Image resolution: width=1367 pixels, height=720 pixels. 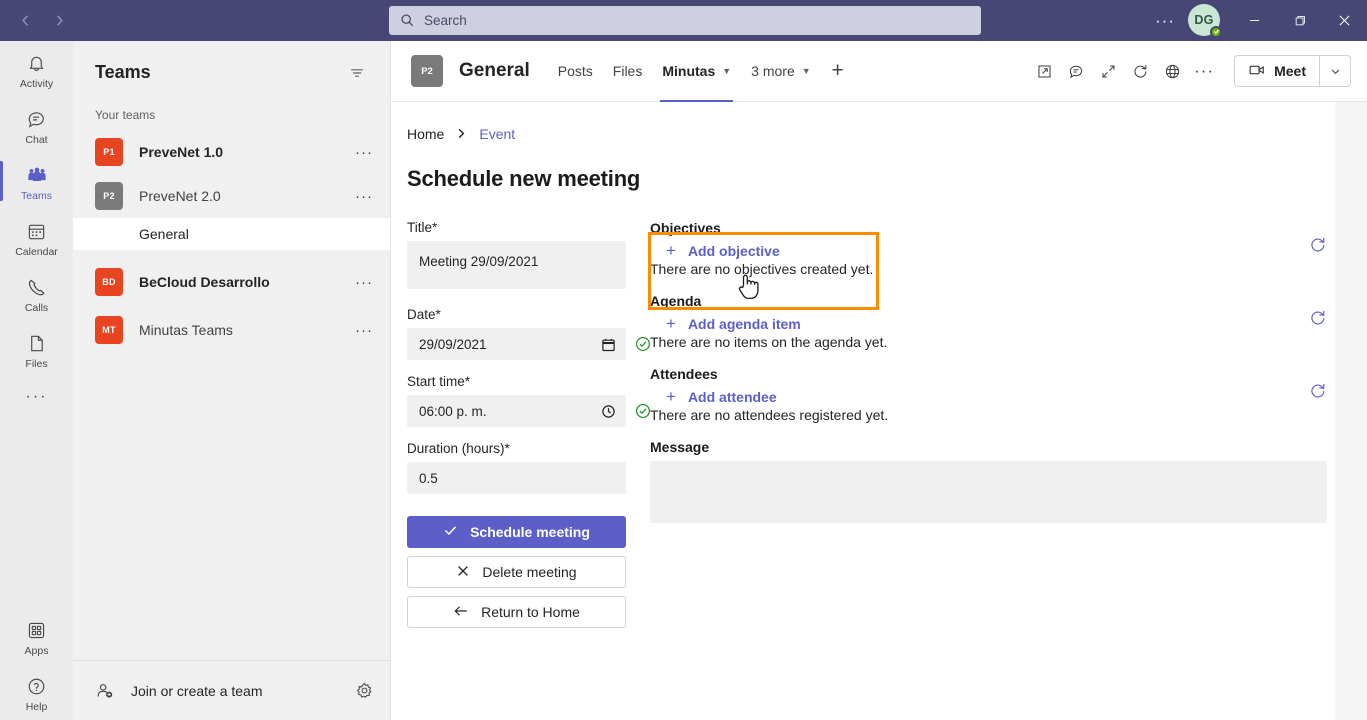 I want to click on join-or-create-team-button: Join or create a team, so click(x=231, y=690).